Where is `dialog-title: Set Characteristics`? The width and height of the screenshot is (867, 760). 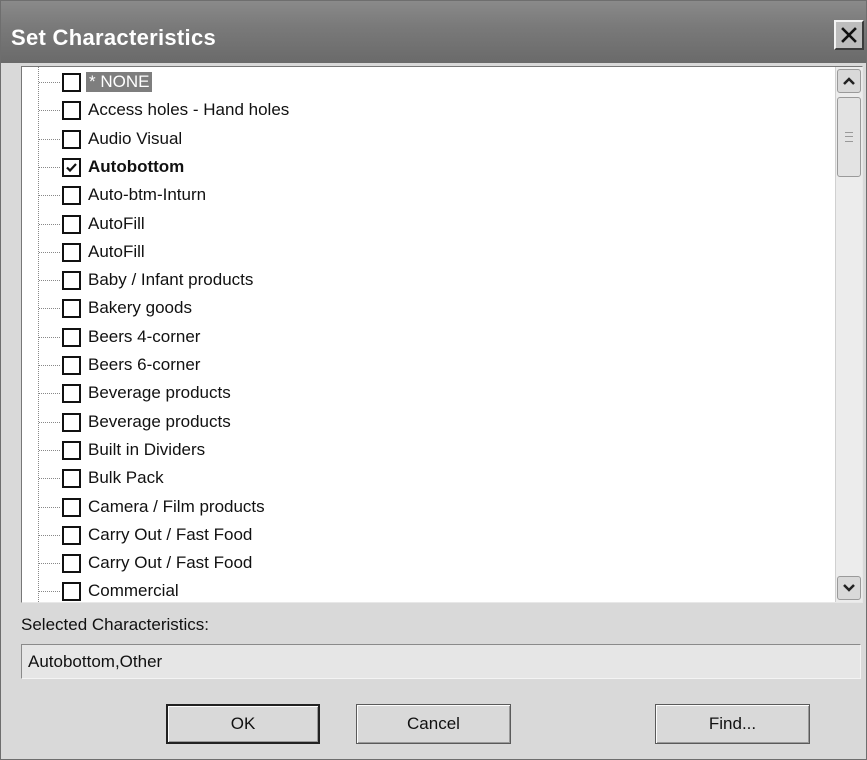 dialog-title: Set Characteristics is located at coordinates (114, 37).